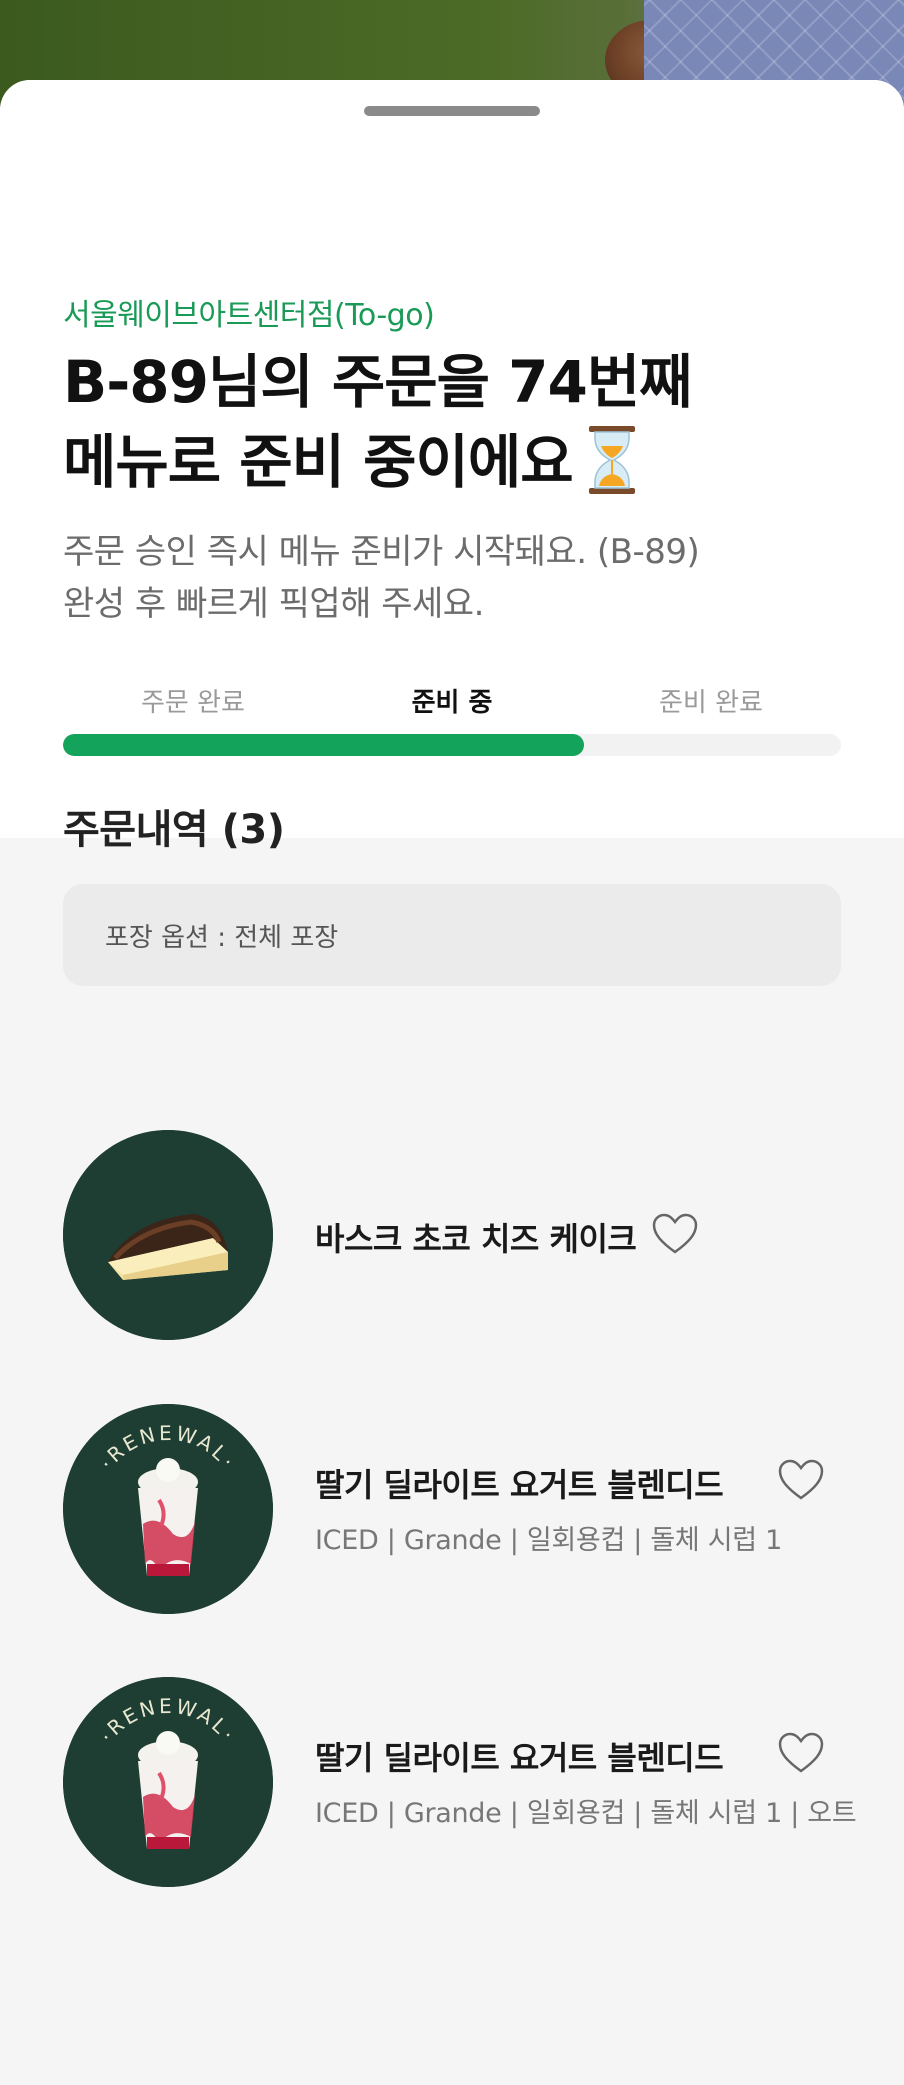 This screenshot has height=2085, width=904. What do you see at coordinates (249, 315) in the screenshot?
I see `store-name: 서울웨이브아트센터점(To-go)` at bounding box center [249, 315].